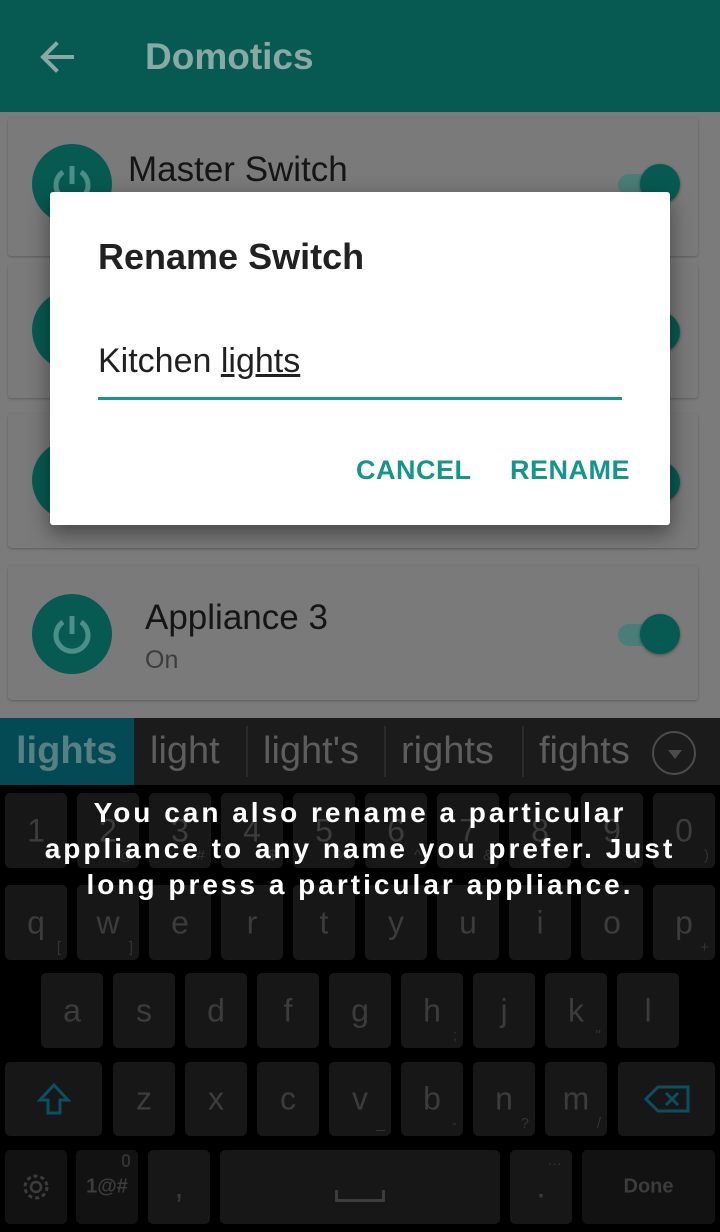 This screenshot has width=720, height=1232. I want to click on done-key: Done, so click(648, 1187).